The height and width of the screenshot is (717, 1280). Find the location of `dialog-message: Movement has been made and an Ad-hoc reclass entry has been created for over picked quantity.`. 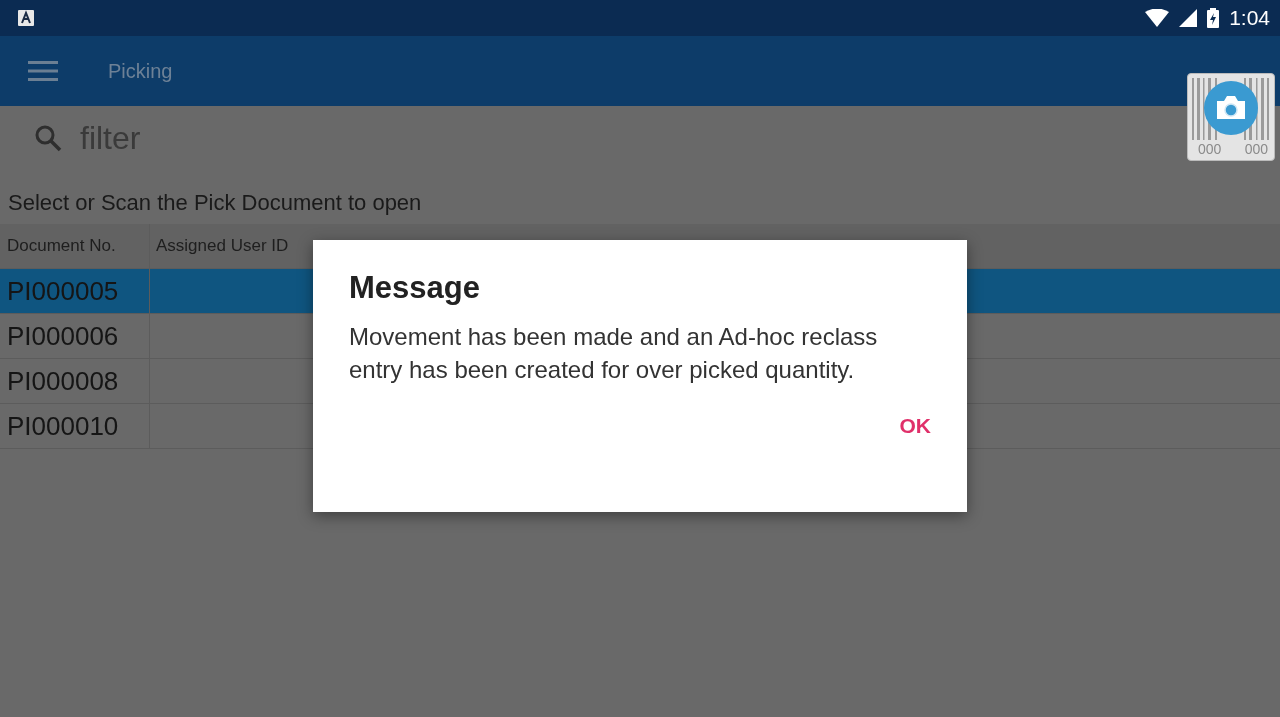

dialog-message: Movement has been made and an Ad-hoc reclass entry has been created for over picked quantity. is located at coordinates (614, 353).